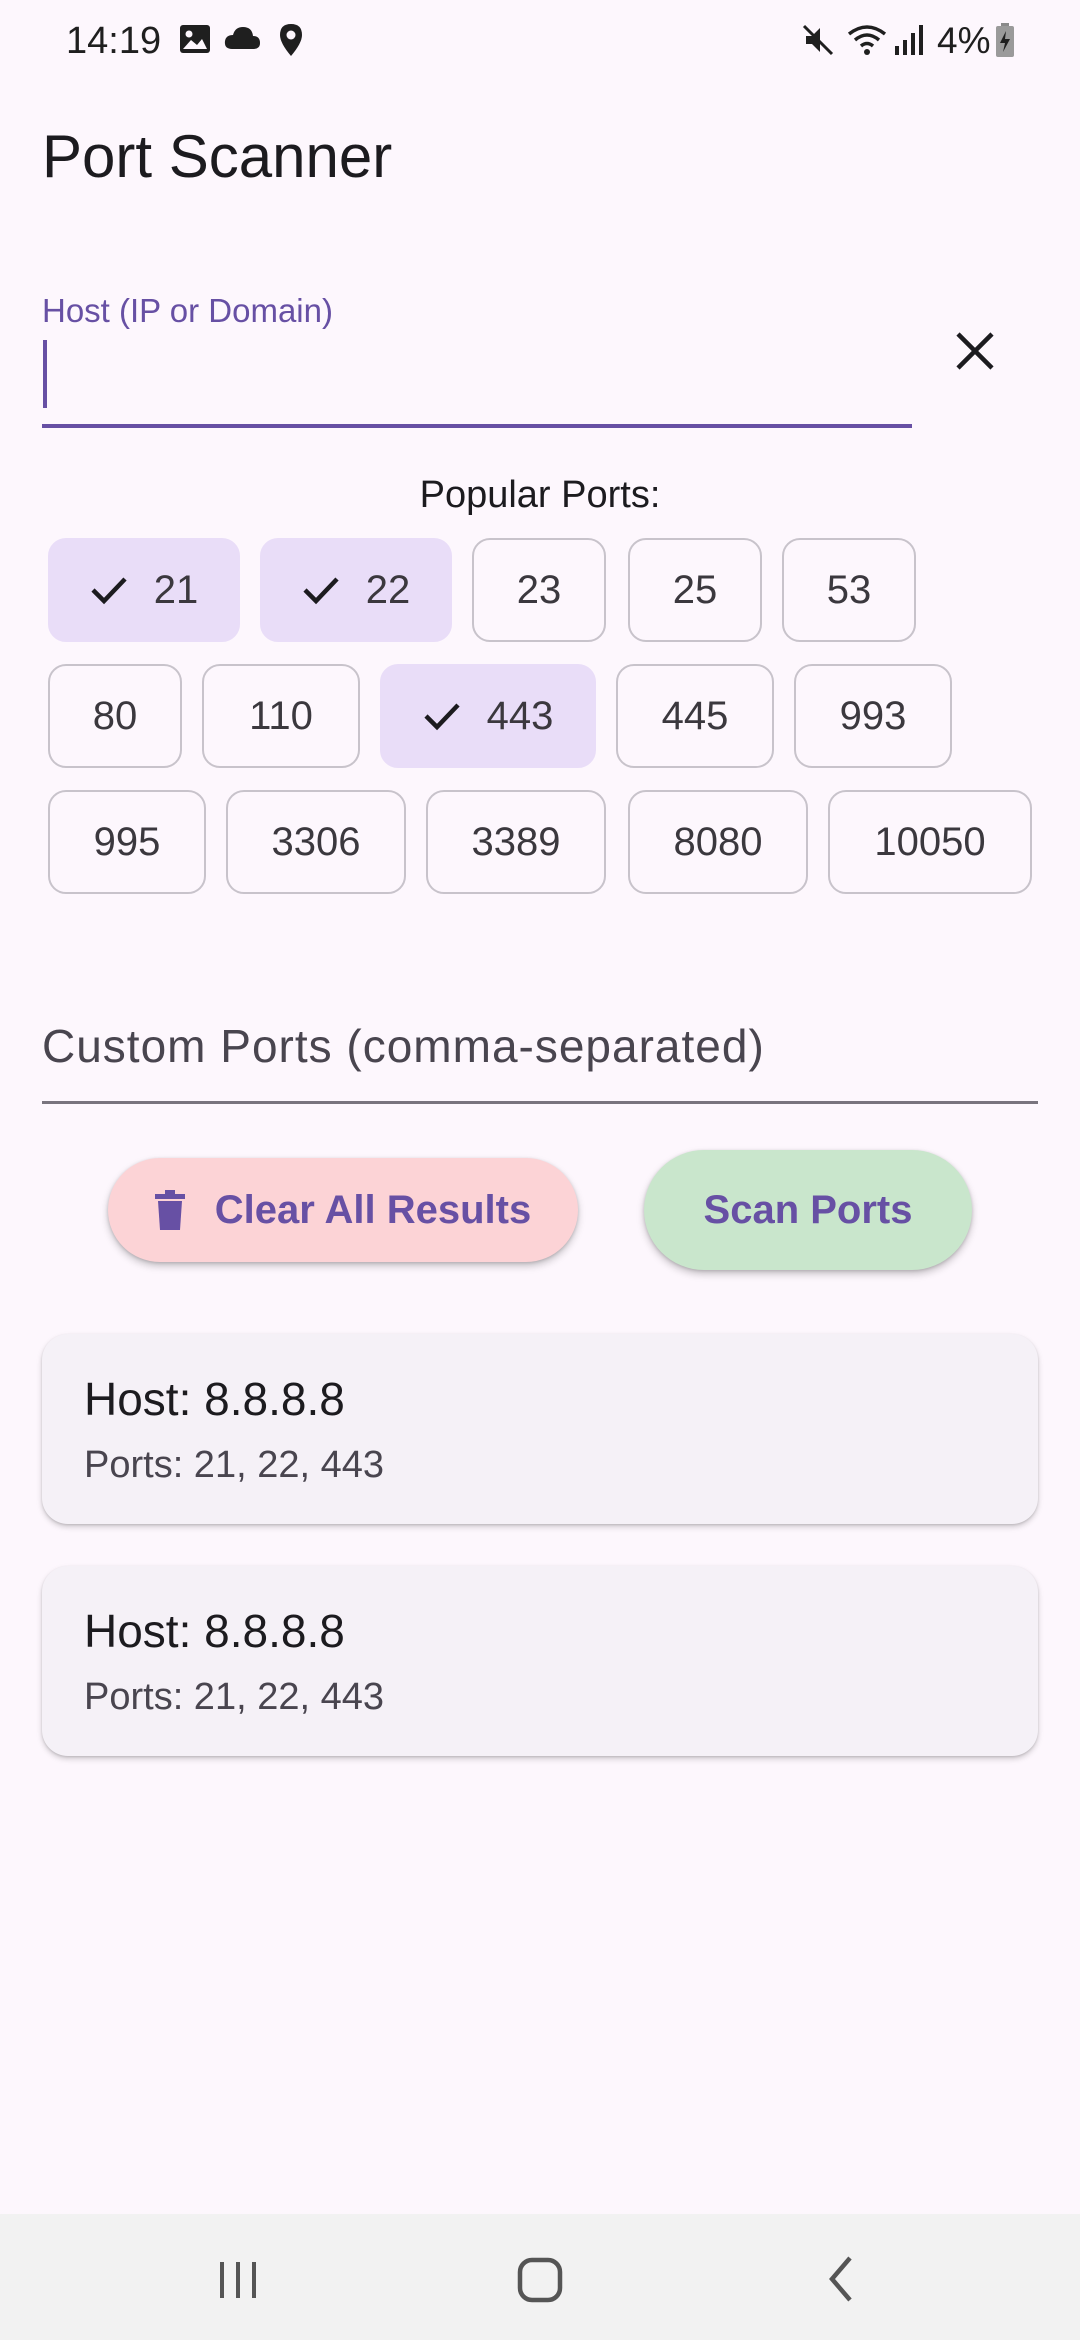  Describe the element at coordinates (45, 374) in the screenshot. I see `text-cursor` at that location.